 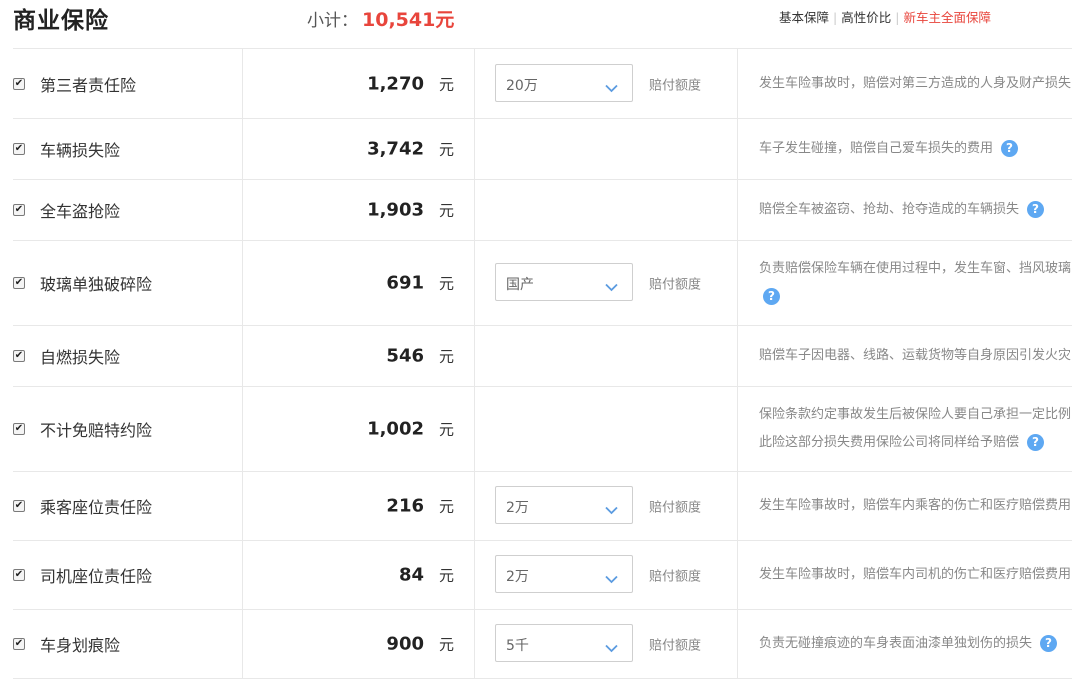 What do you see at coordinates (359, 429) in the screenshot?
I see `price-cell: 1,002 元` at bounding box center [359, 429].